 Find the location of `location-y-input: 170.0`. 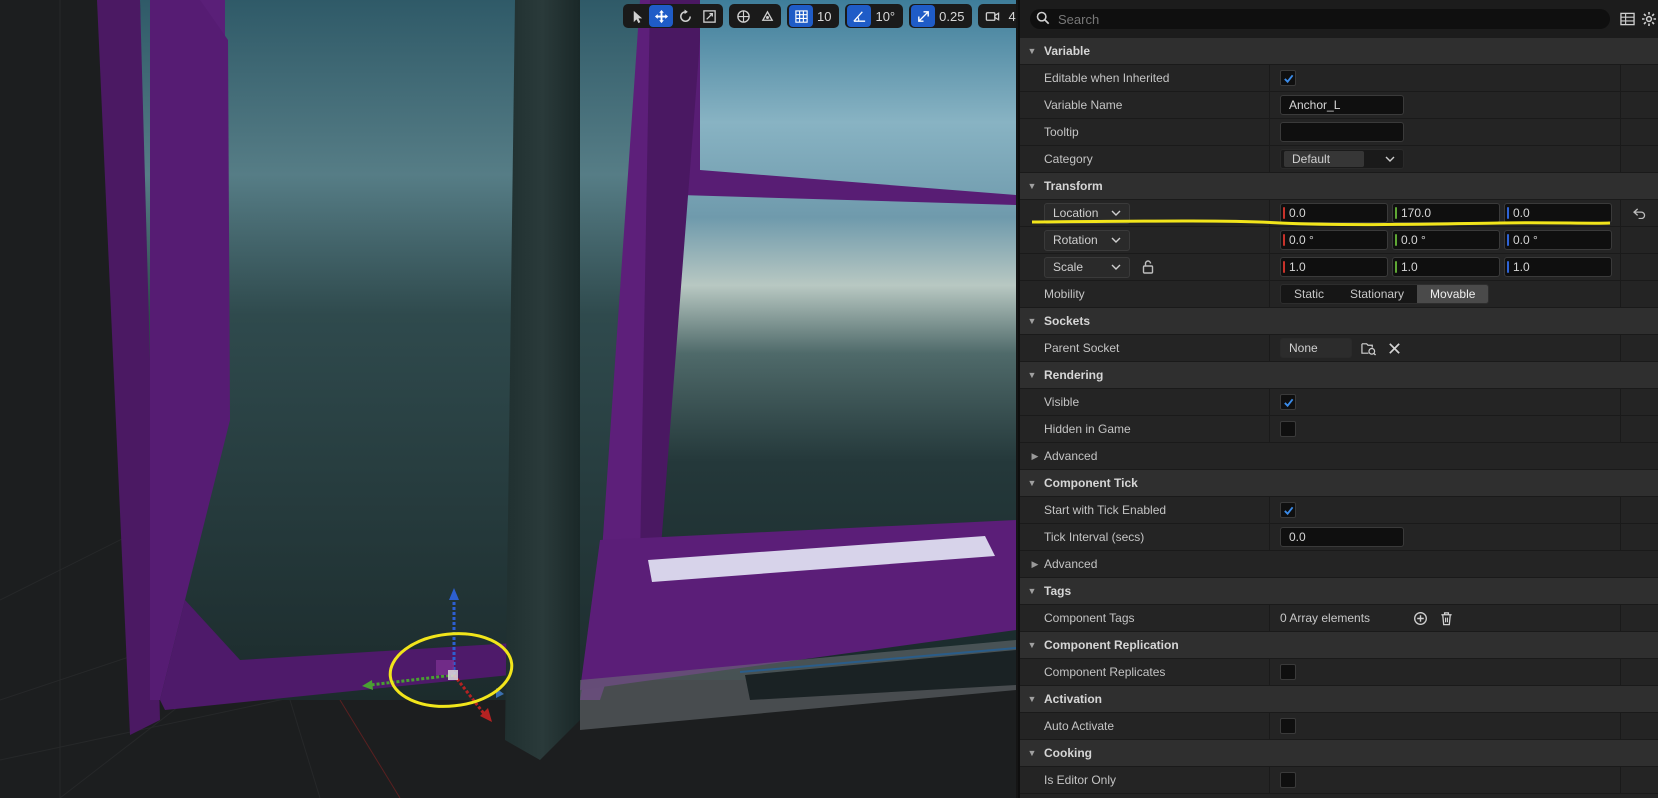

location-y-input: 170.0 is located at coordinates (1446, 213).